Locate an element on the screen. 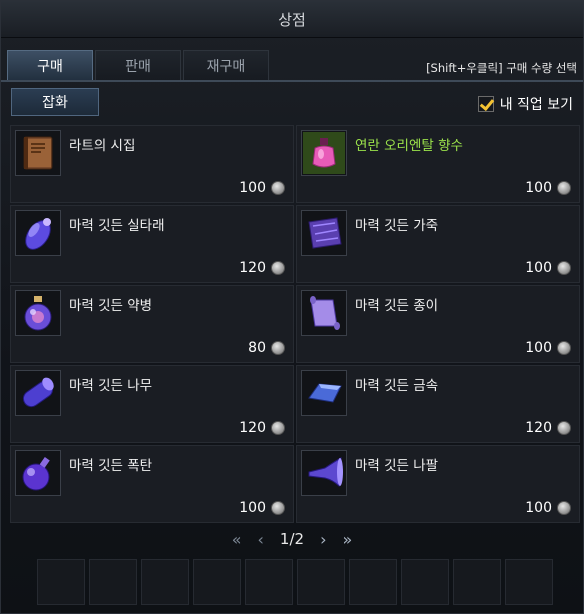  my-job-toggle: 내 직업 보기 is located at coordinates (525, 104).